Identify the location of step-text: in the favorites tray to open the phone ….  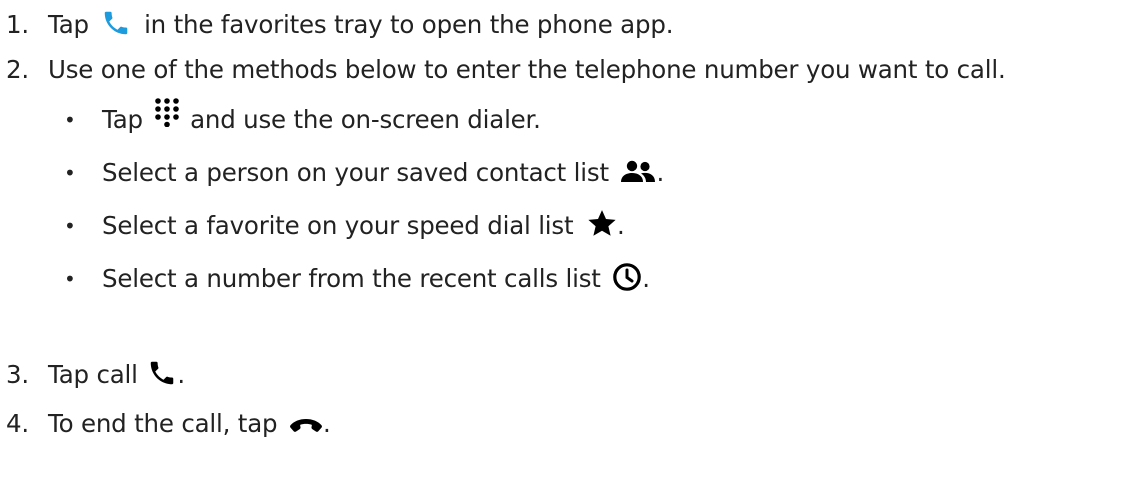
(409, 24).